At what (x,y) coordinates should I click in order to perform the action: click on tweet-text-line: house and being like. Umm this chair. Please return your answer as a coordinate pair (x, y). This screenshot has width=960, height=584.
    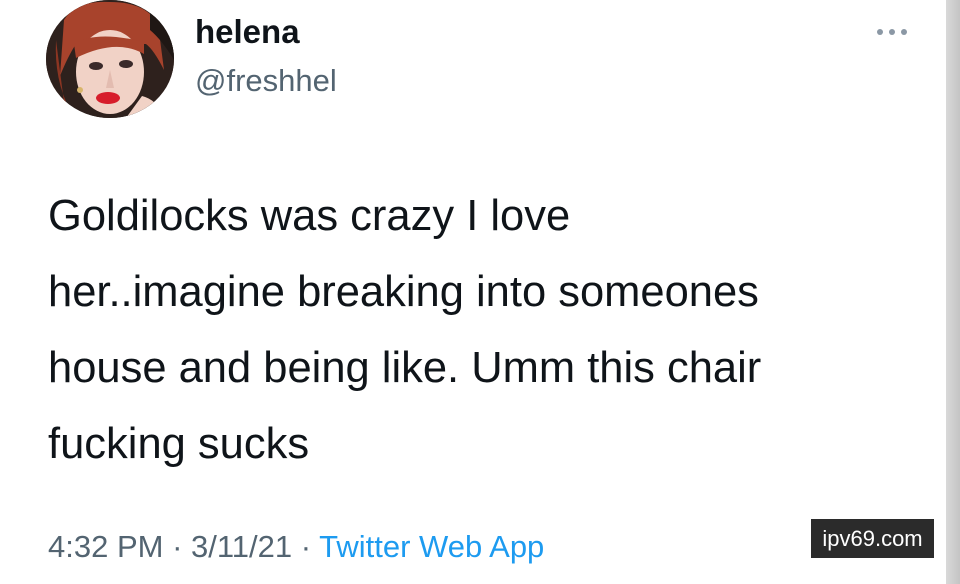
    Looking at the image, I should click on (405, 368).